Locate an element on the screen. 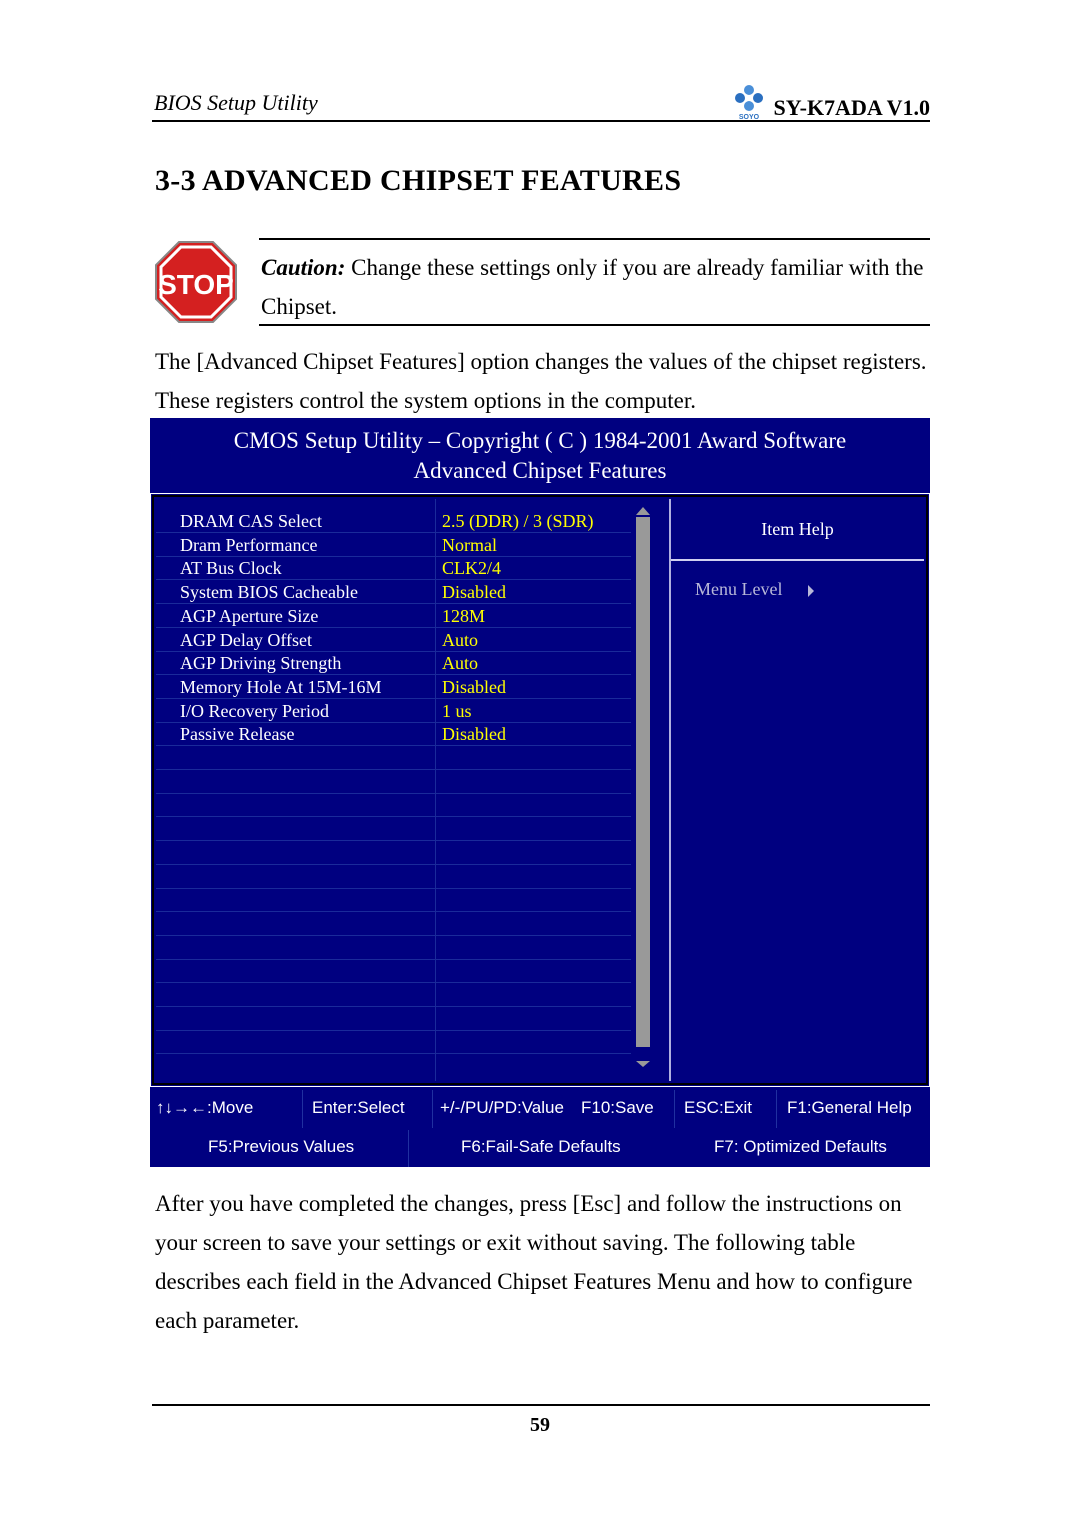  setting-label: Passive Release is located at coordinates (237, 734).